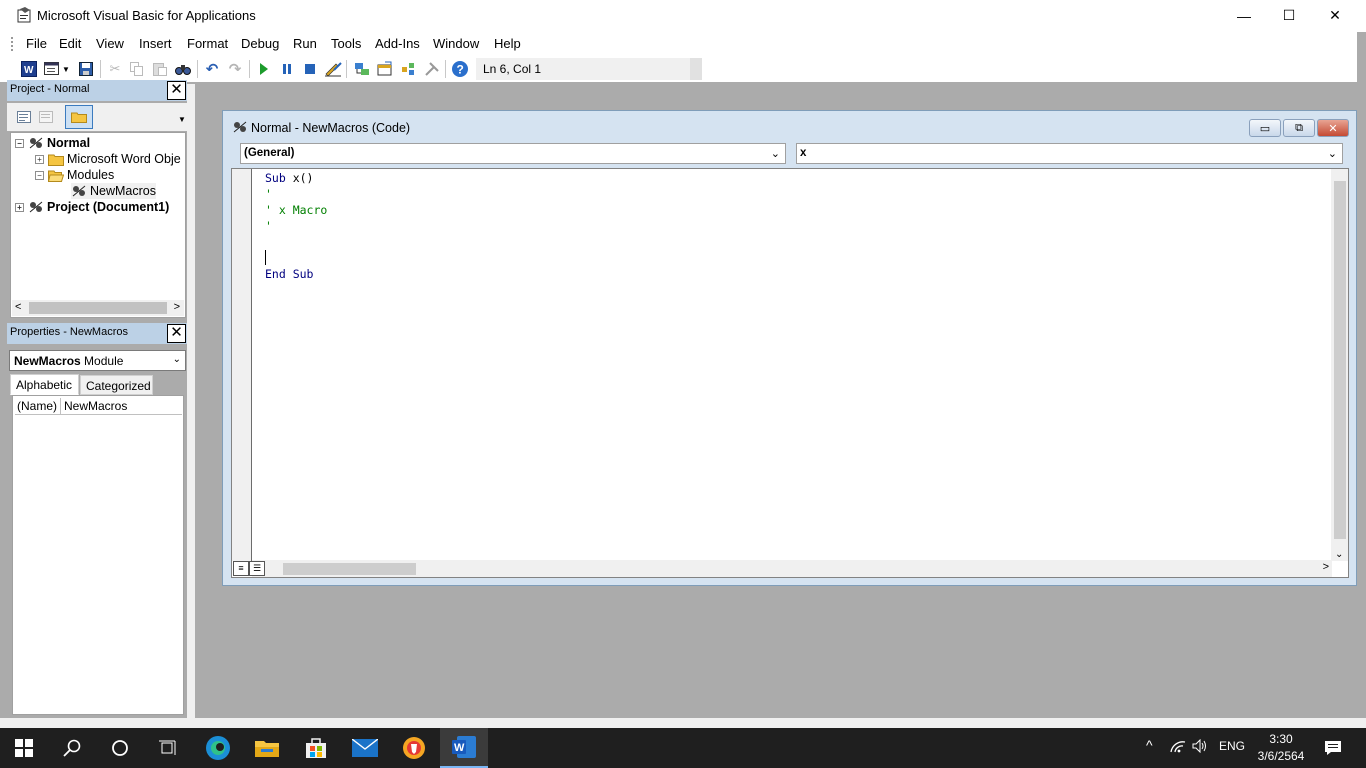  Describe the element at coordinates (66, 69) in the screenshot. I see `insert-dropdown: ▼` at that location.